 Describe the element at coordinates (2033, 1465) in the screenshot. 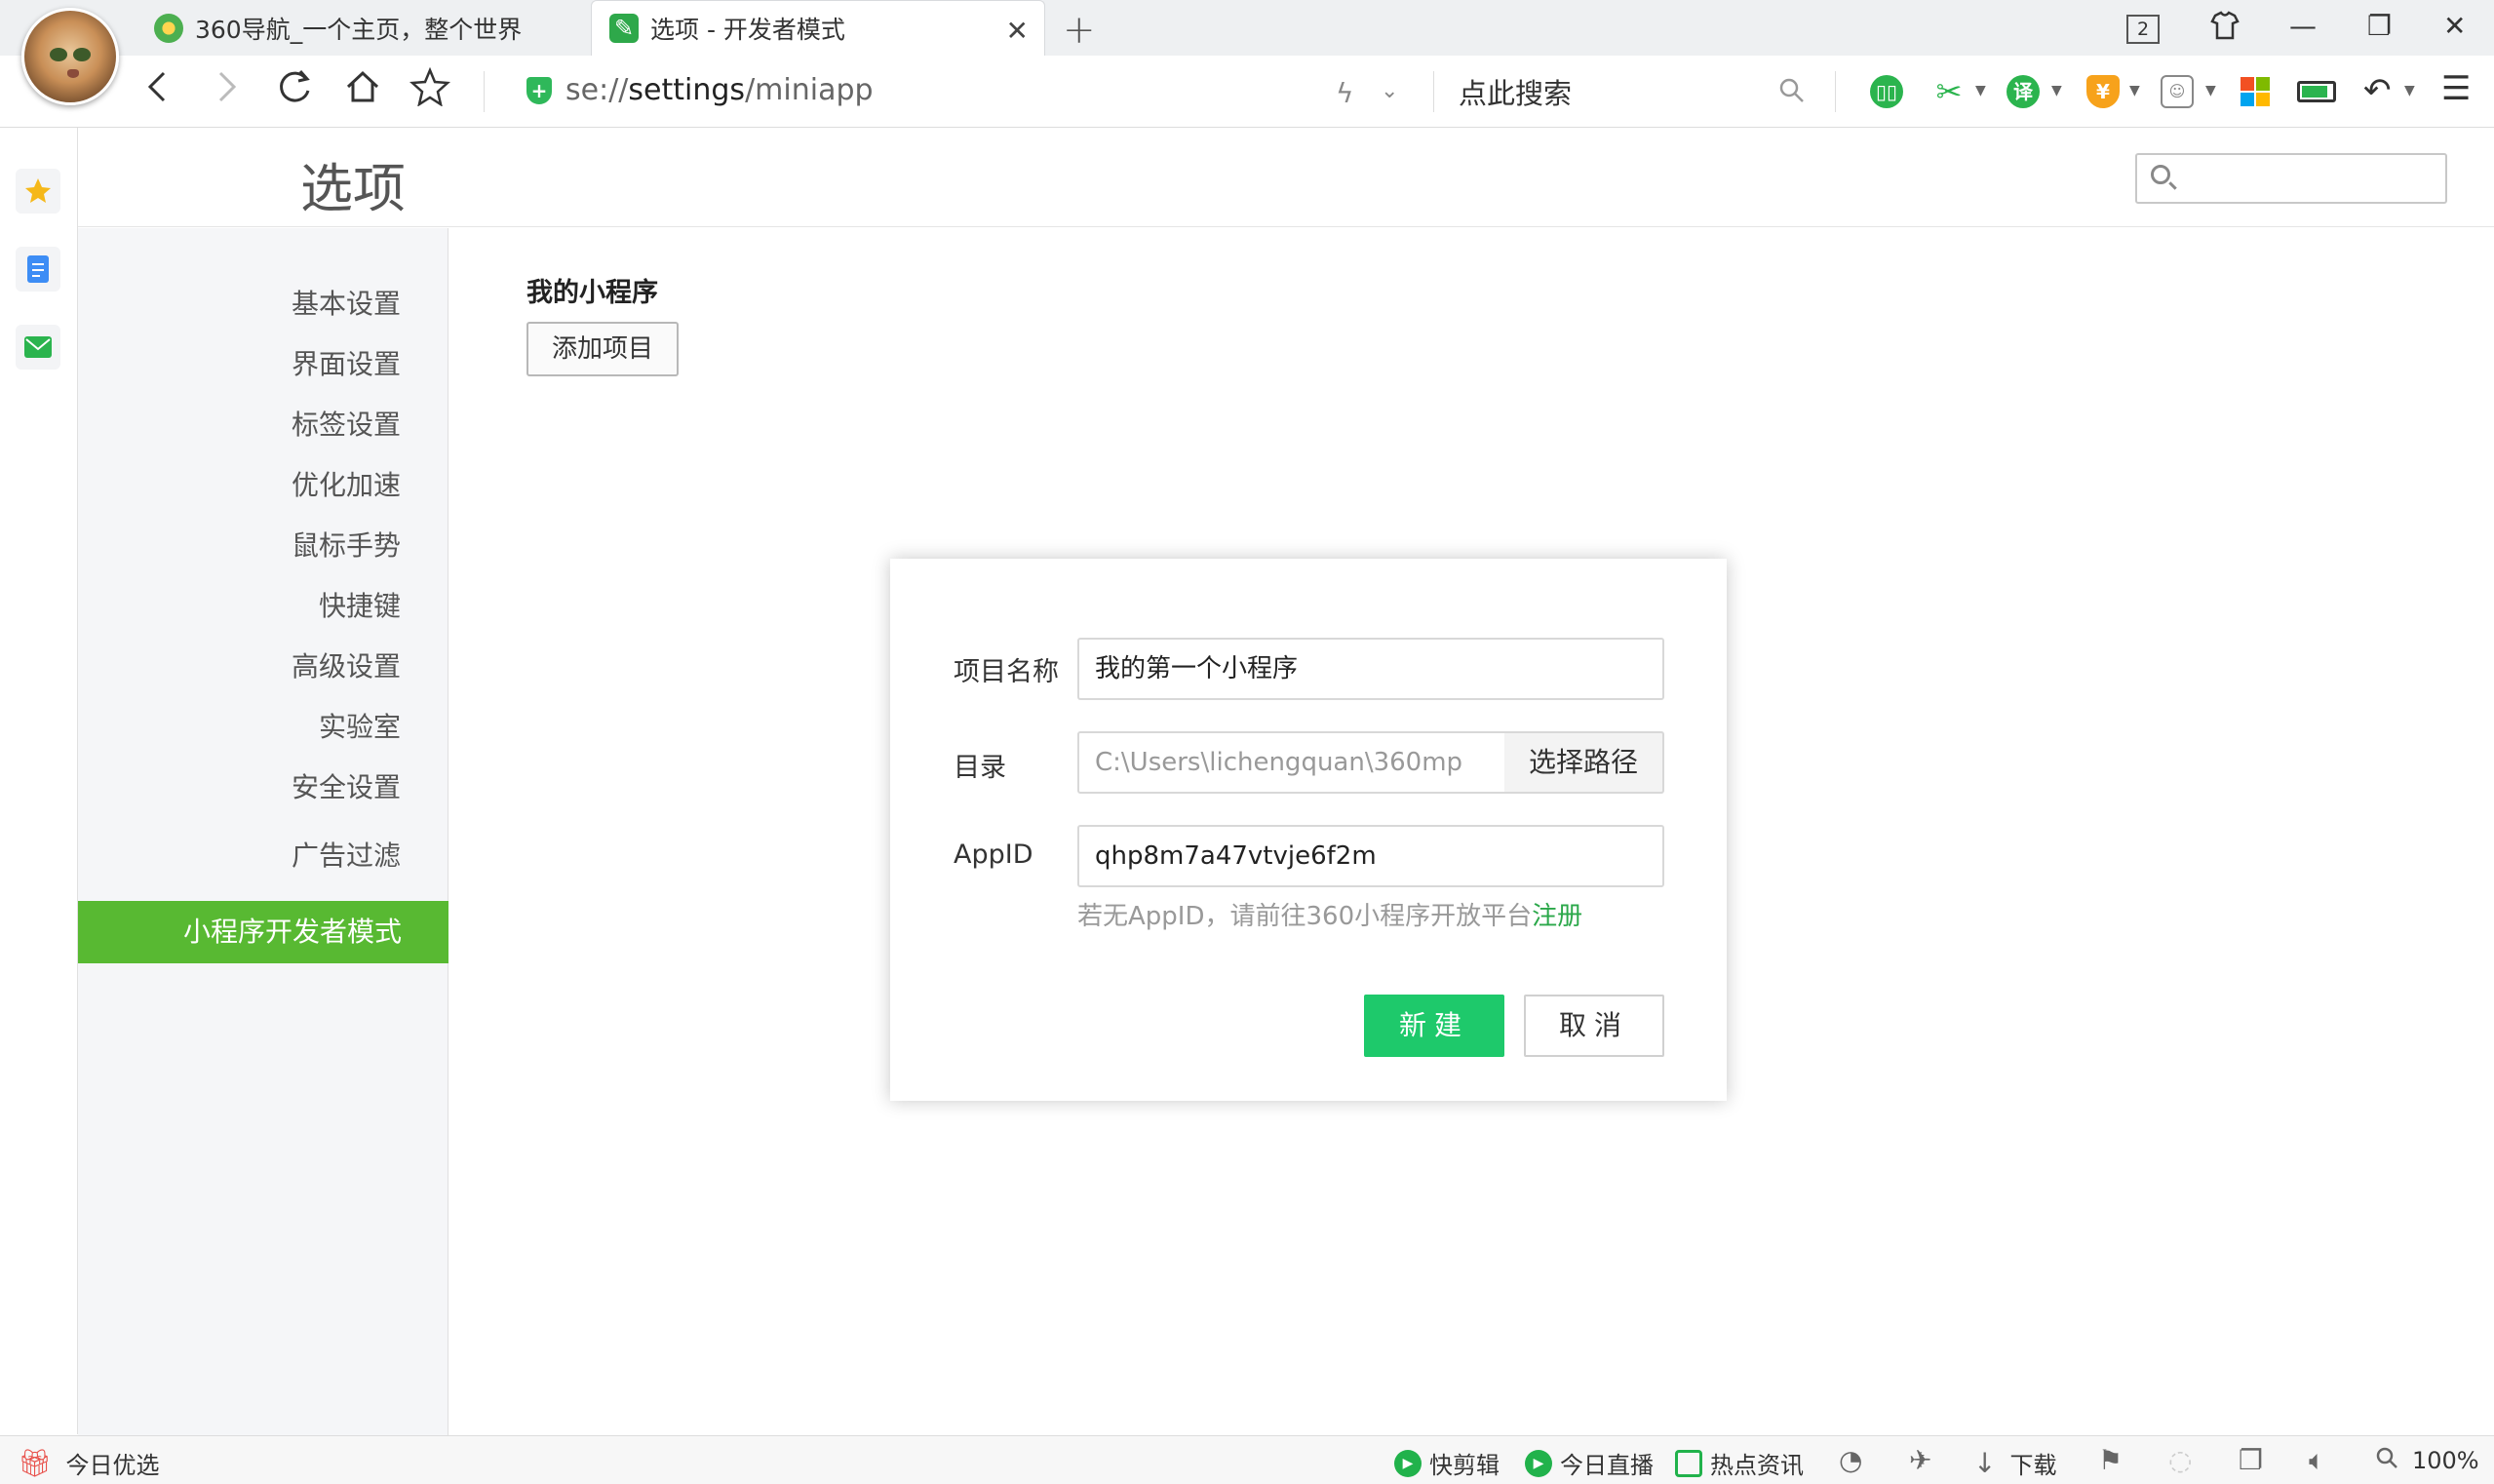

I see `download-label: 下载` at that location.